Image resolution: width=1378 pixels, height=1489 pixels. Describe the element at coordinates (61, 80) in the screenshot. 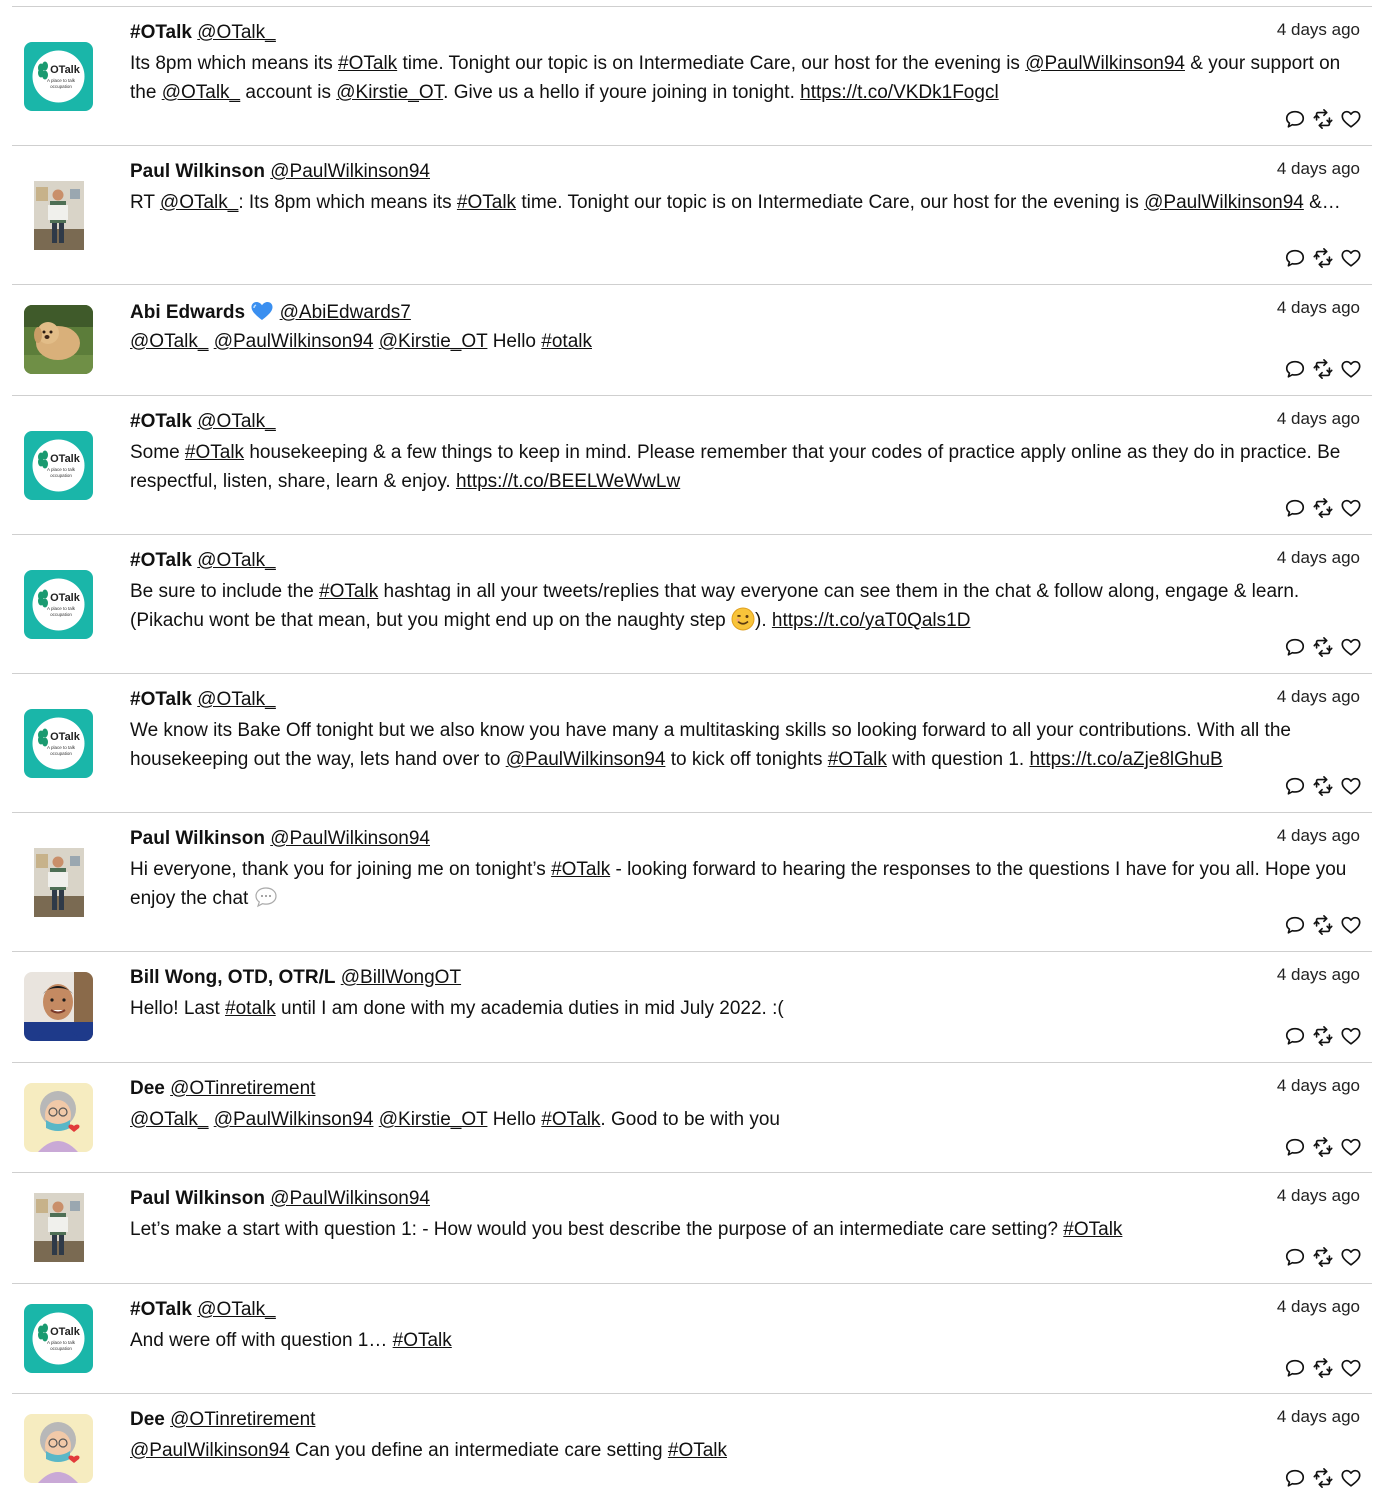

I see `svg-text: A place to talk` at that location.